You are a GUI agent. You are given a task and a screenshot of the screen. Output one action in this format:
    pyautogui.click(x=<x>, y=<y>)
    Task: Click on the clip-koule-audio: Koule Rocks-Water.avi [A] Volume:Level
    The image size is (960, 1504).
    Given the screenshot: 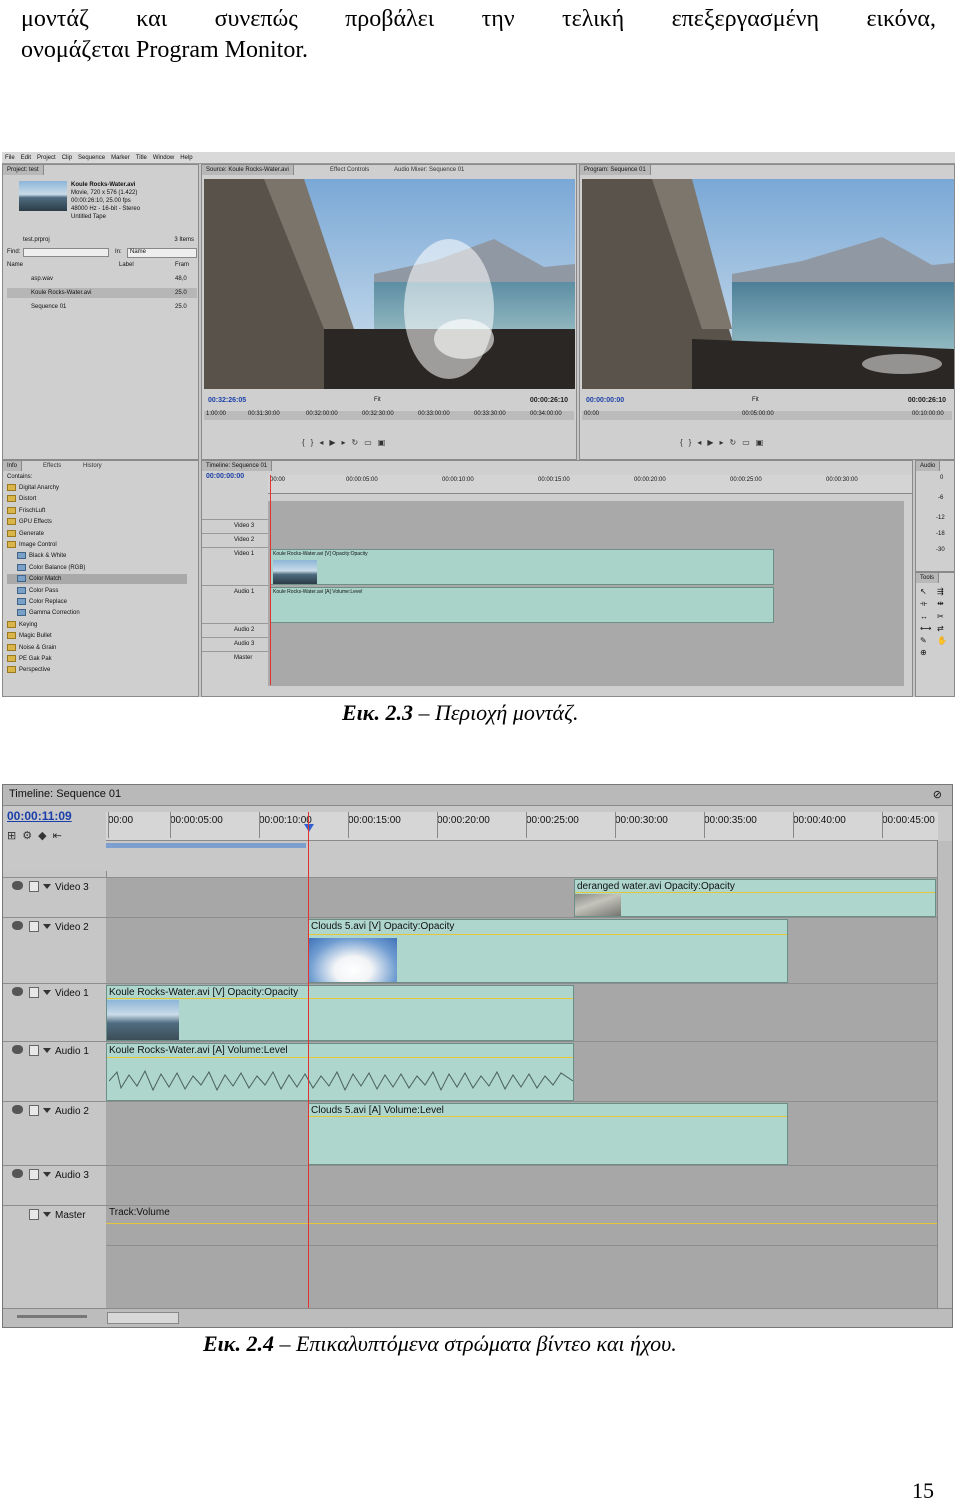 What is the action you would take?
    pyautogui.click(x=340, y=1072)
    